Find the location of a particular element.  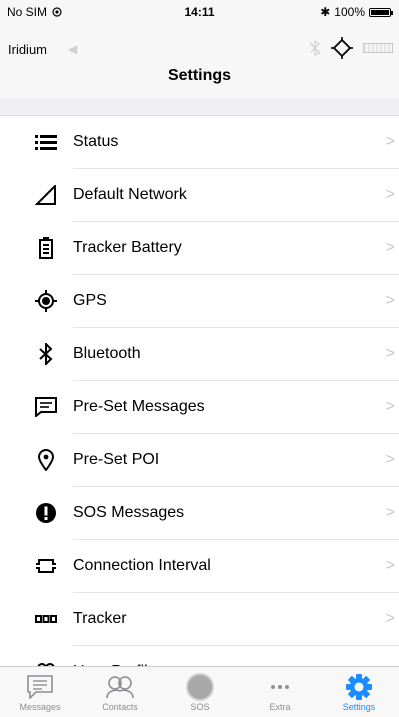

gps-target-icon is located at coordinates (342, 48).